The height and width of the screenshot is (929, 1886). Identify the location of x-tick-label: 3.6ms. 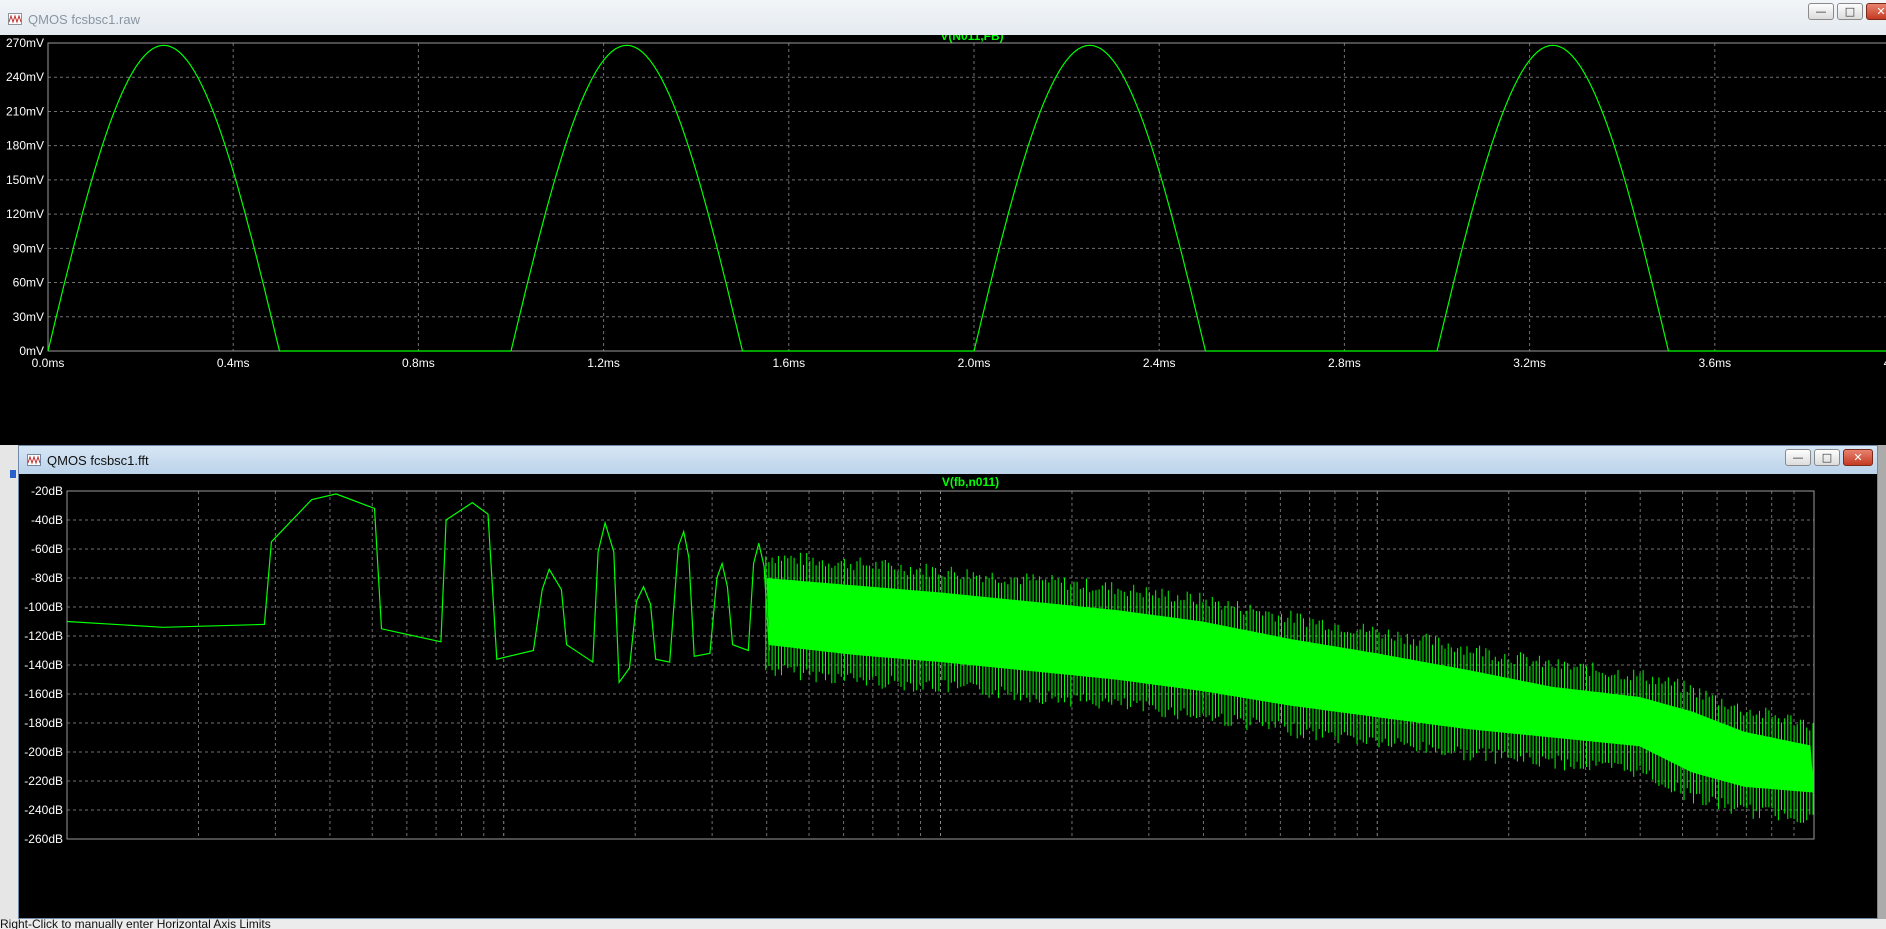
(1714, 363).